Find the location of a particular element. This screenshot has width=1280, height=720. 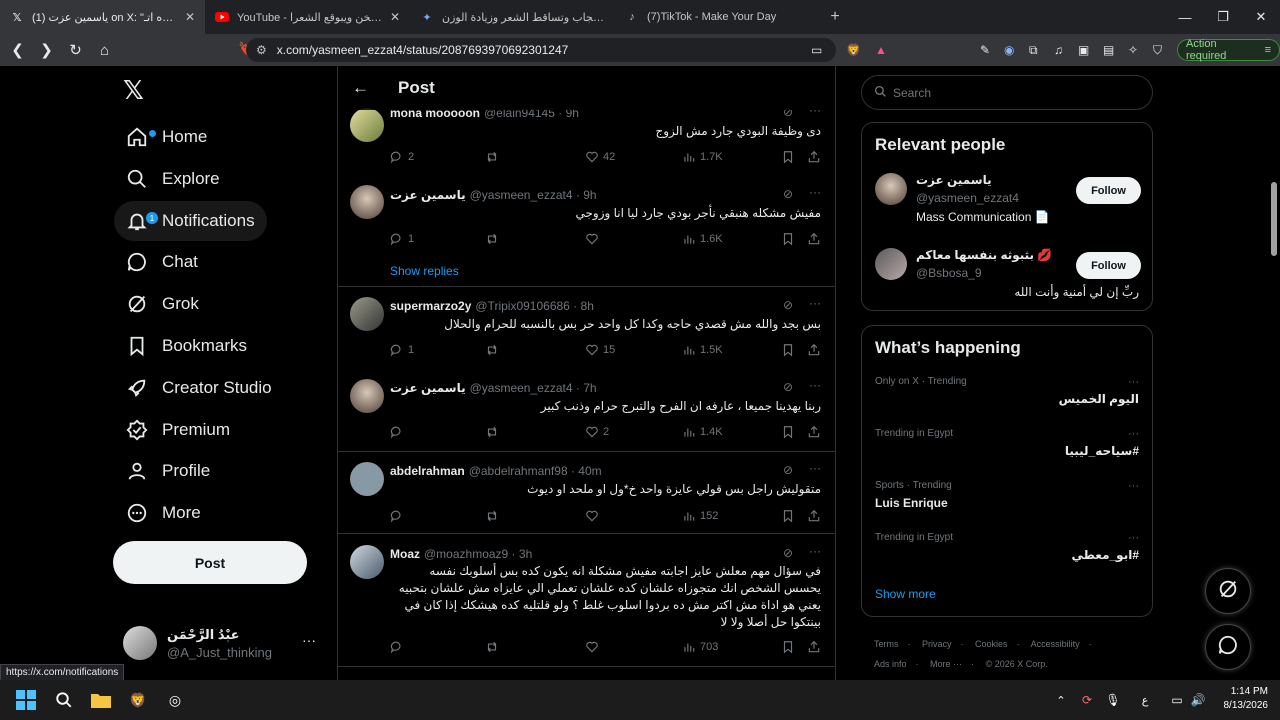

author-name: Moaz is located at coordinates (405, 554).